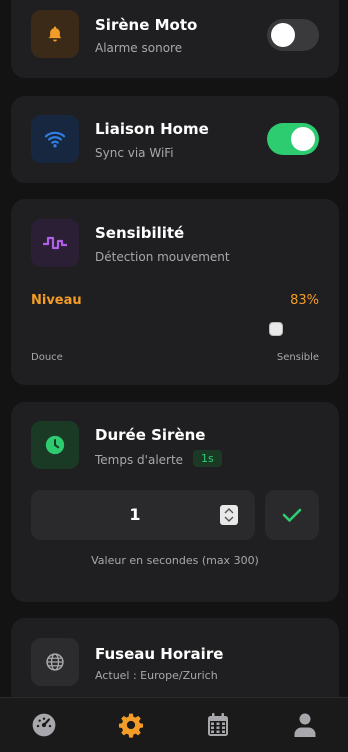  I want to click on siren-card: Sirène Moto Alarme sonore, so click(175, 39).